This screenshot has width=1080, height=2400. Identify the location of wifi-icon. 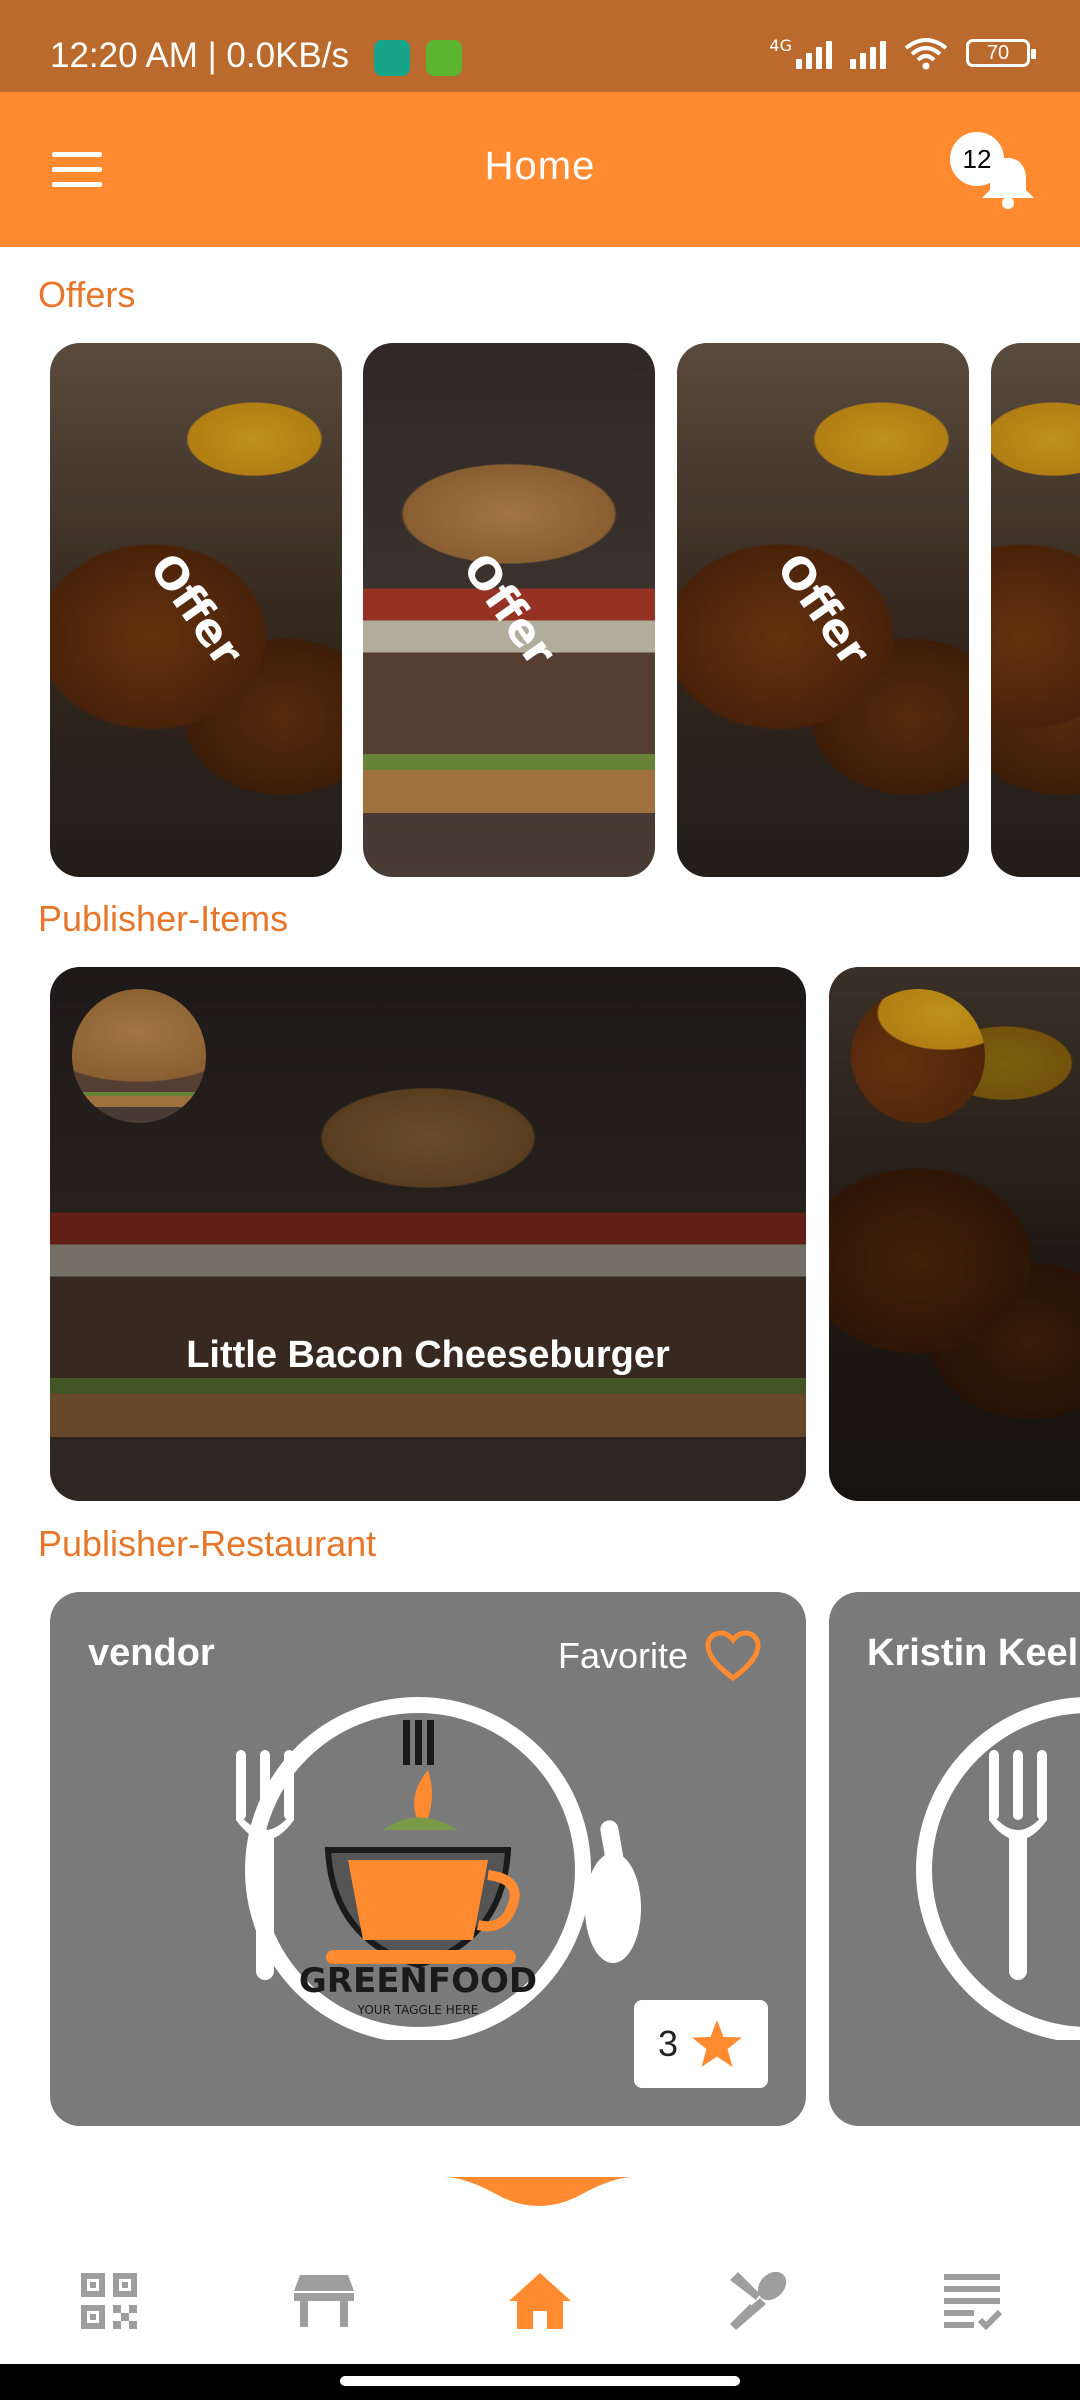
(926, 54).